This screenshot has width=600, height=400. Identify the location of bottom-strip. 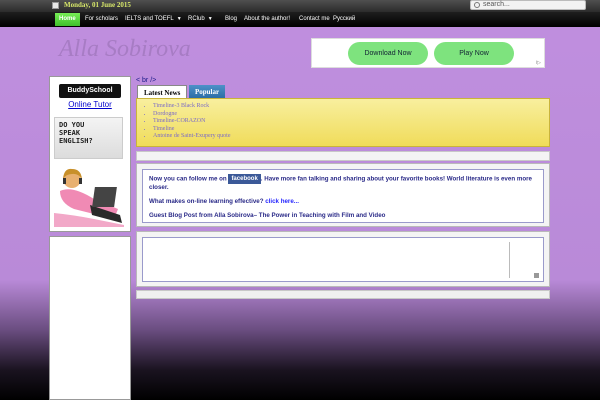
(343, 294).